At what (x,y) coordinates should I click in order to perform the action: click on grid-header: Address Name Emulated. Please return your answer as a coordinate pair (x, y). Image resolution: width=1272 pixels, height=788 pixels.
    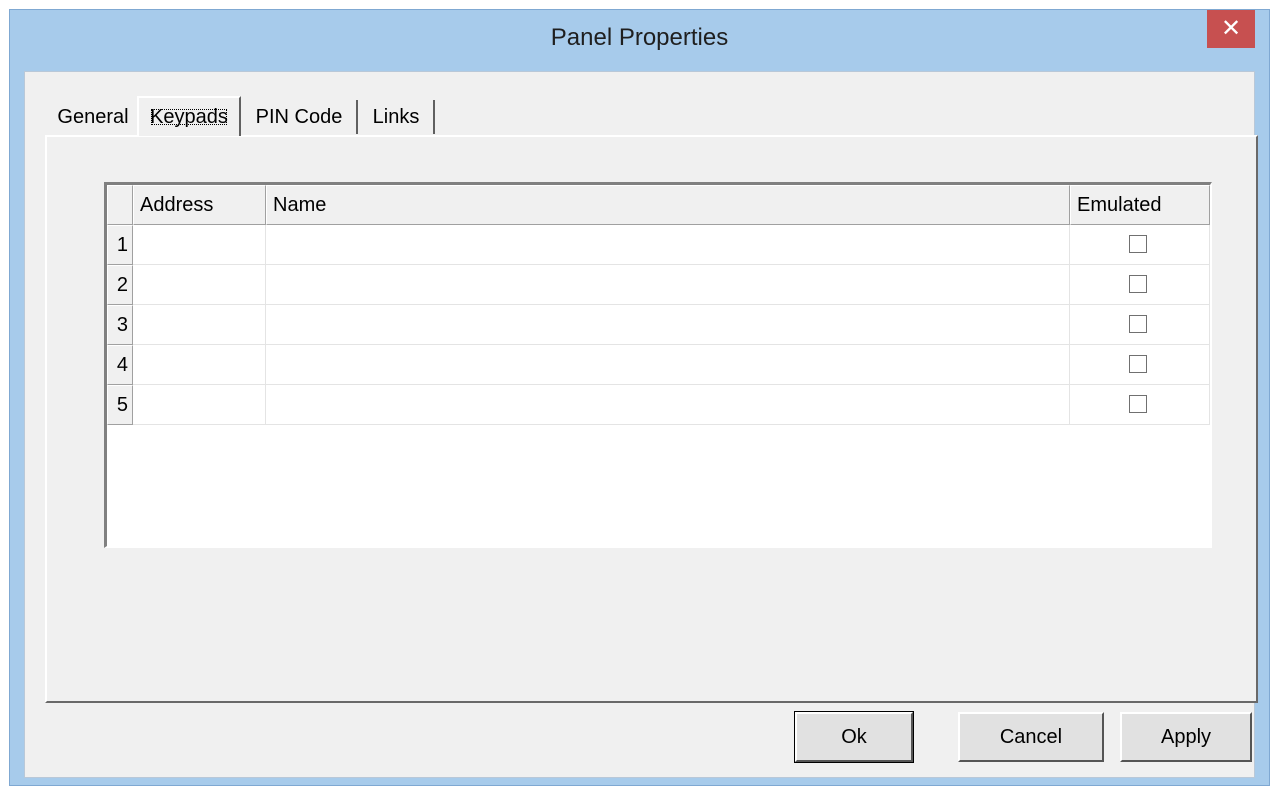
    Looking at the image, I should click on (658, 205).